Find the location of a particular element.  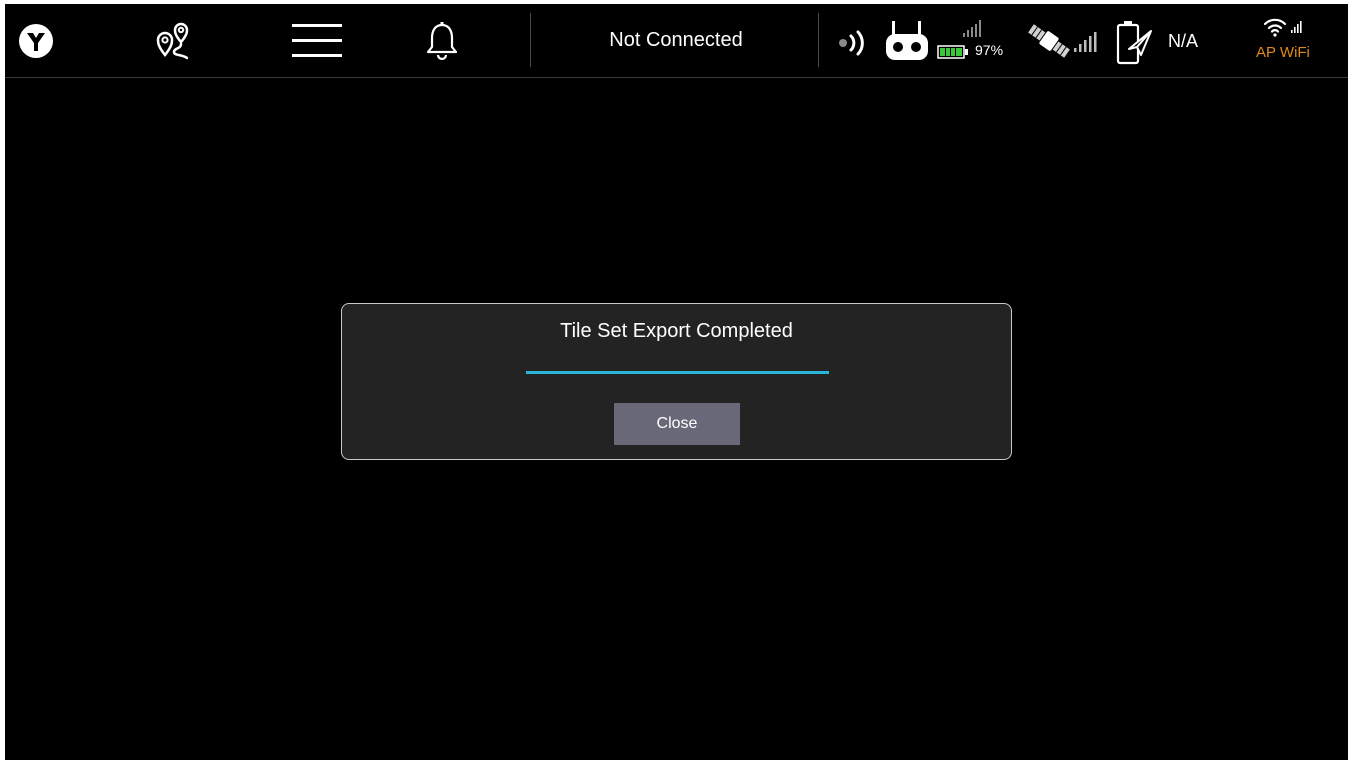

export-complete-dialog: Tile Set Export Completed Close is located at coordinates (676, 381).